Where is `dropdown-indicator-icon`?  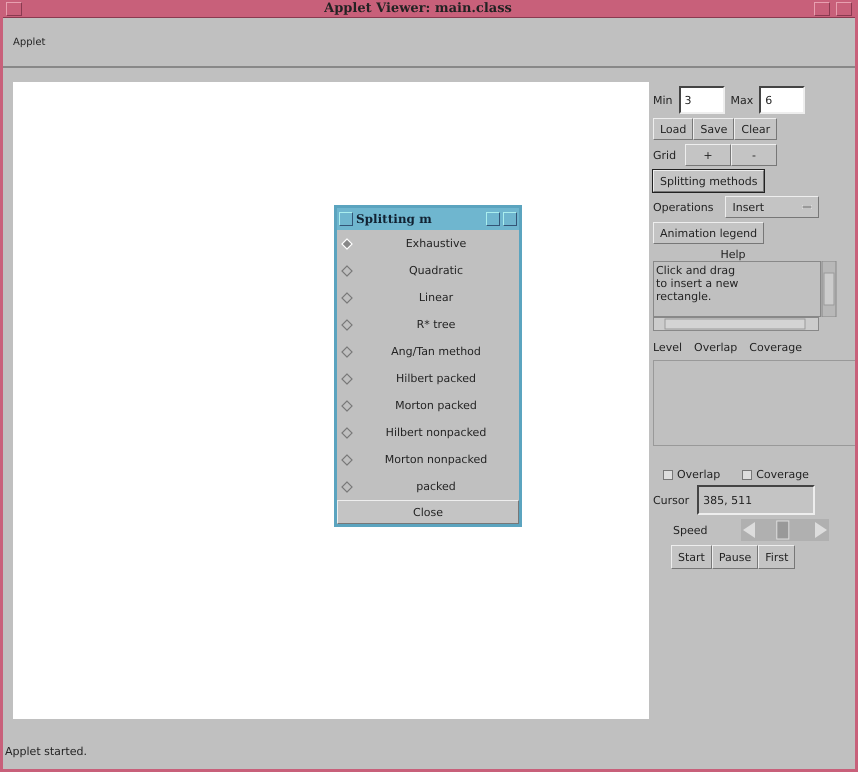
dropdown-indicator-icon is located at coordinates (807, 207).